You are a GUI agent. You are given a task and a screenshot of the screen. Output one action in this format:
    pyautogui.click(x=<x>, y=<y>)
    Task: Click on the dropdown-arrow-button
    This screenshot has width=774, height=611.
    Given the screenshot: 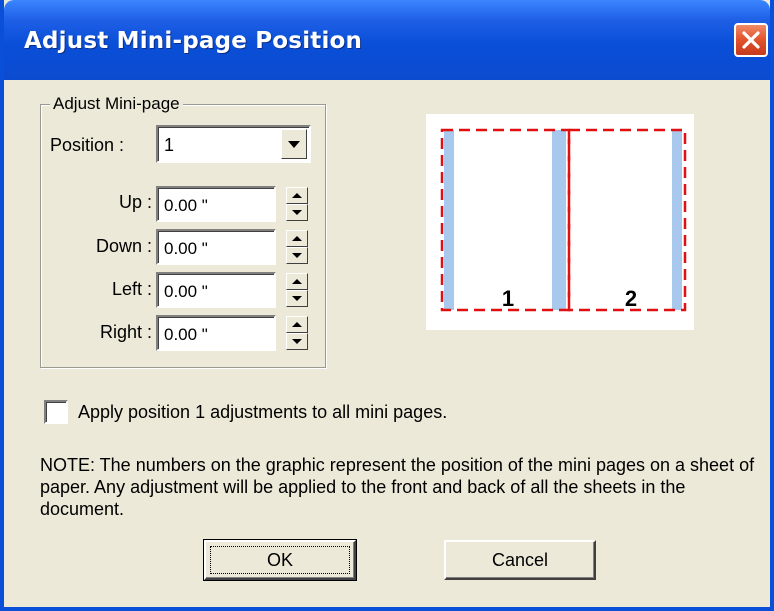 What is the action you would take?
    pyautogui.click(x=294, y=144)
    